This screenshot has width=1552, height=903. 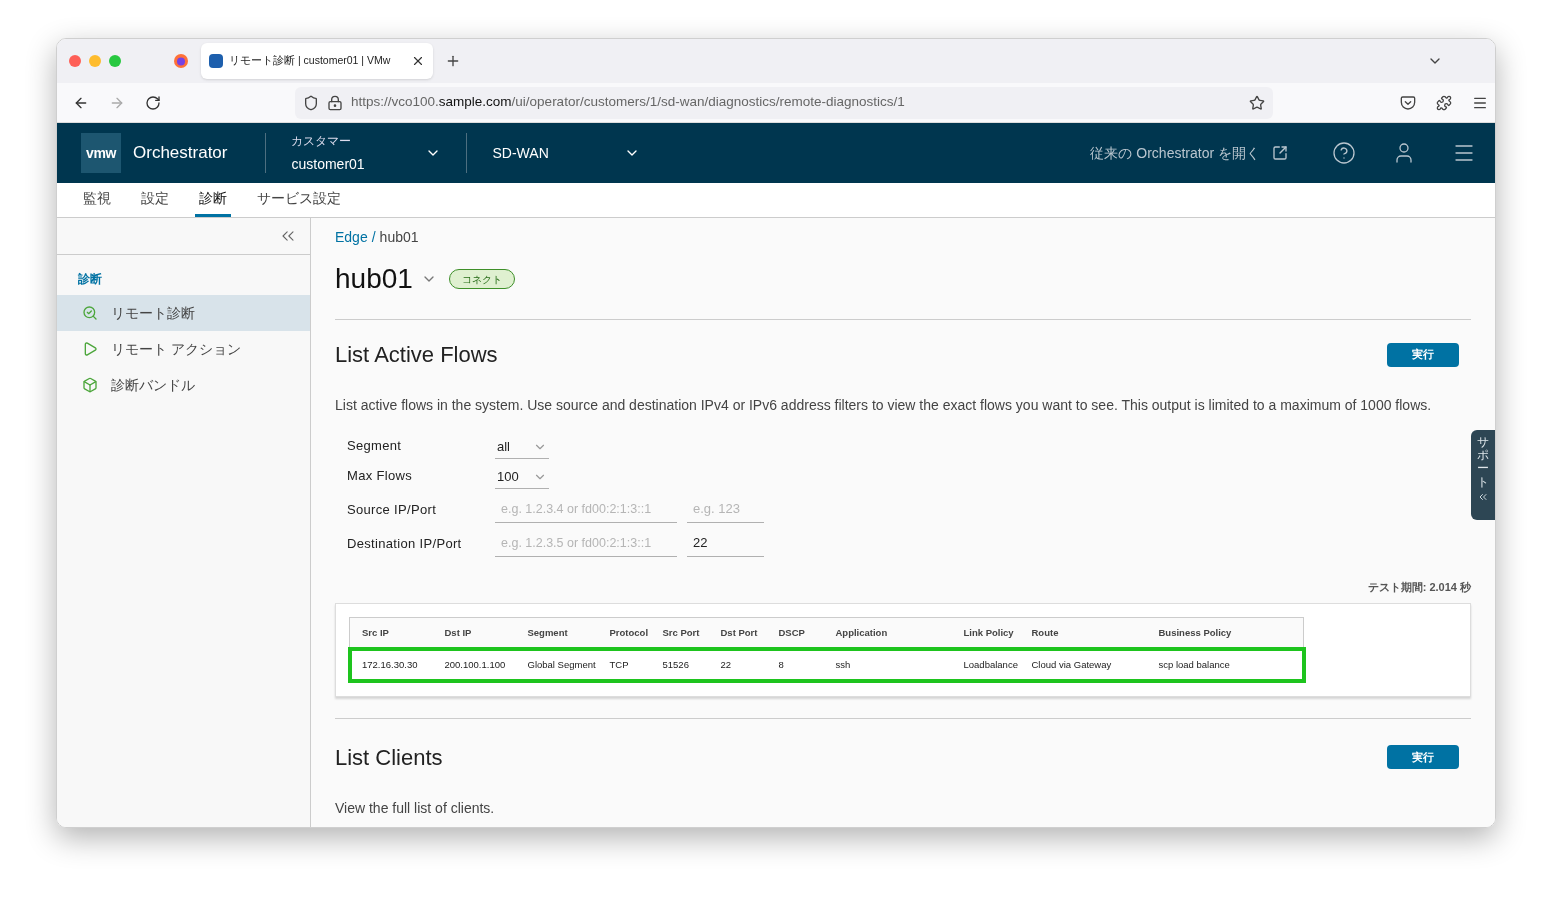 What do you see at coordinates (389, 757) in the screenshot?
I see `section-title: List Clients` at bounding box center [389, 757].